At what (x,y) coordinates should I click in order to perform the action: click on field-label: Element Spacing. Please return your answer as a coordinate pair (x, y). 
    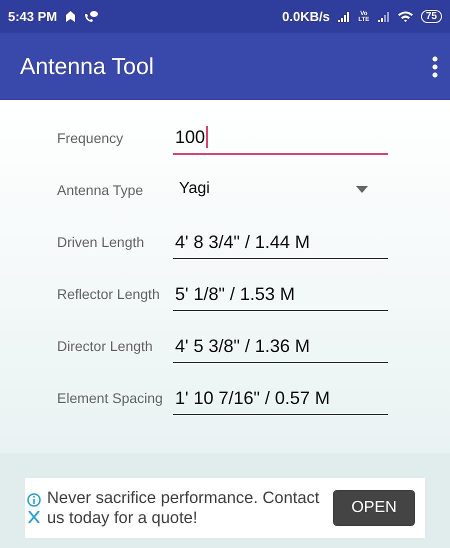
    Looking at the image, I should click on (110, 399).